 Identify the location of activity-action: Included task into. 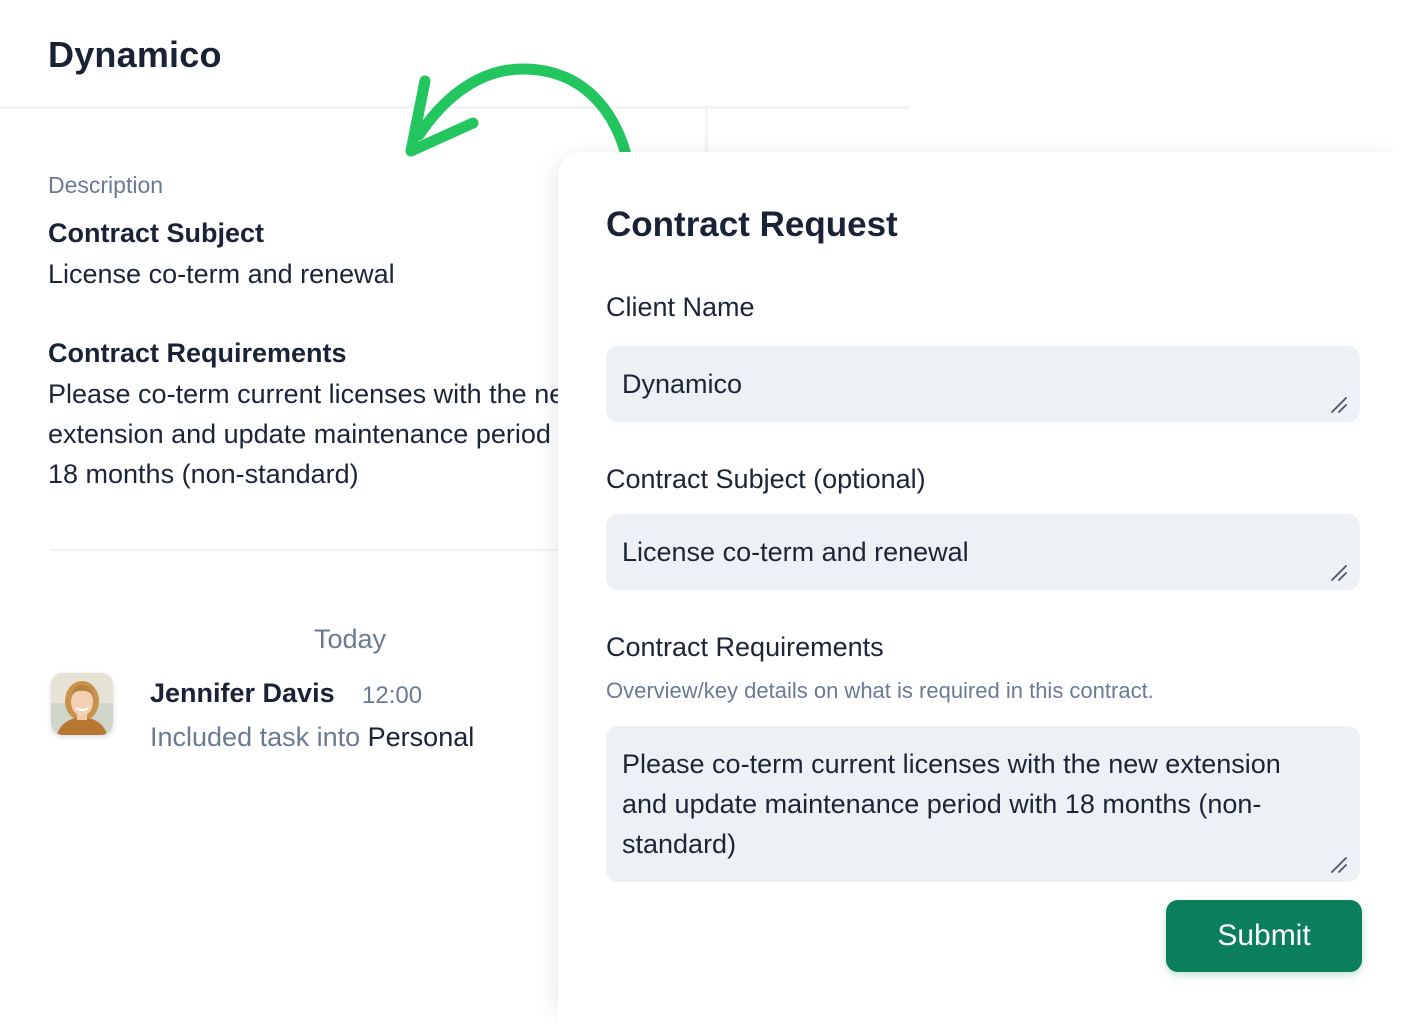
(255, 737).